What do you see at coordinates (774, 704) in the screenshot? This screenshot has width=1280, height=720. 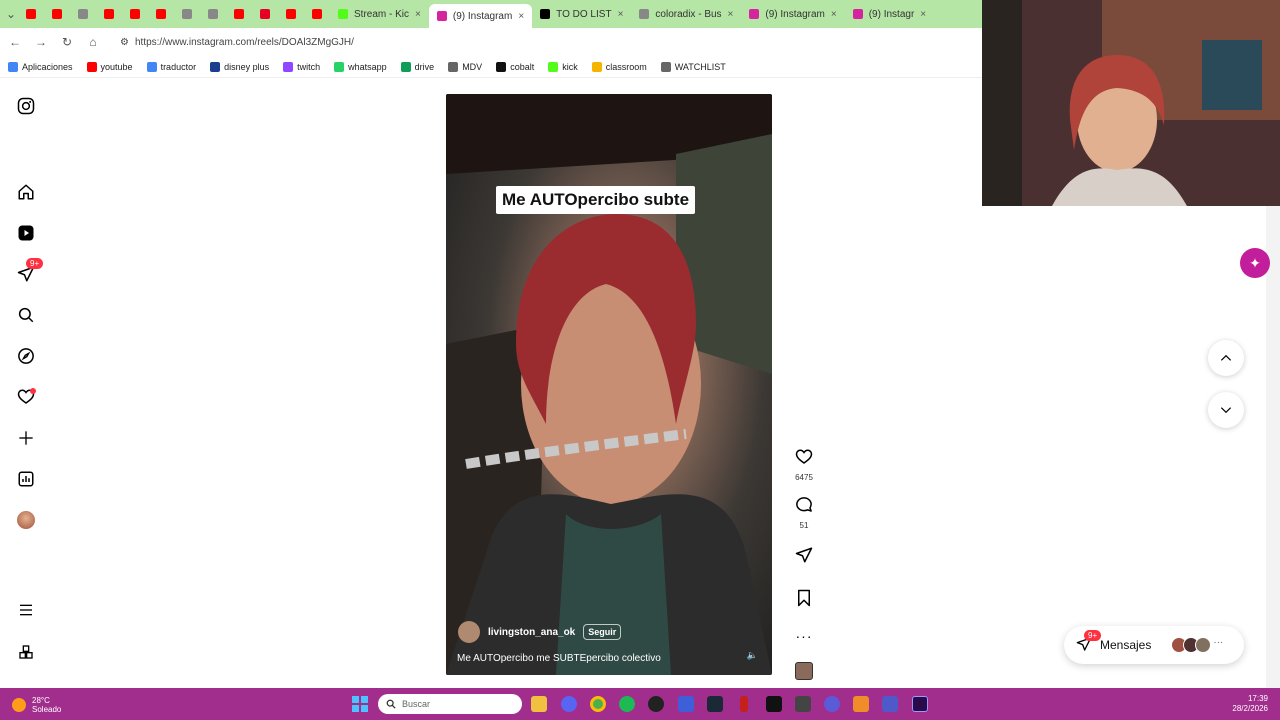 I see `notion-icon` at bounding box center [774, 704].